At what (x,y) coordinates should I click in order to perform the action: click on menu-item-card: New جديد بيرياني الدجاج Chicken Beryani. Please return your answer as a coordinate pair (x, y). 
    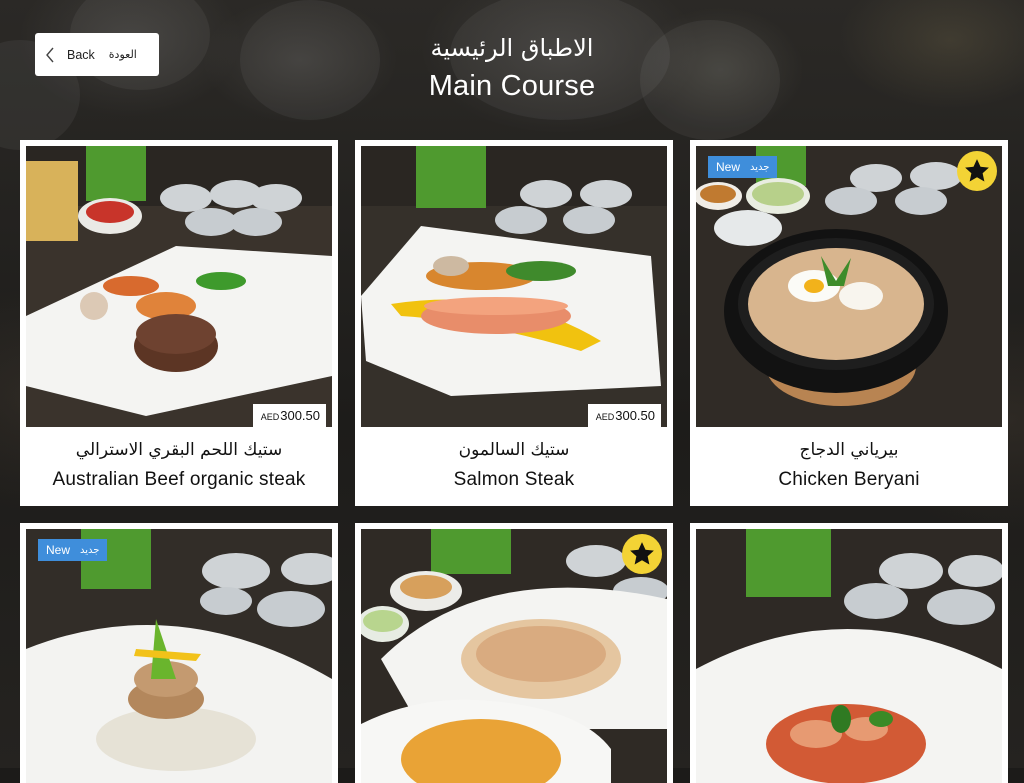
    Looking at the image, I should click on (849, 323).